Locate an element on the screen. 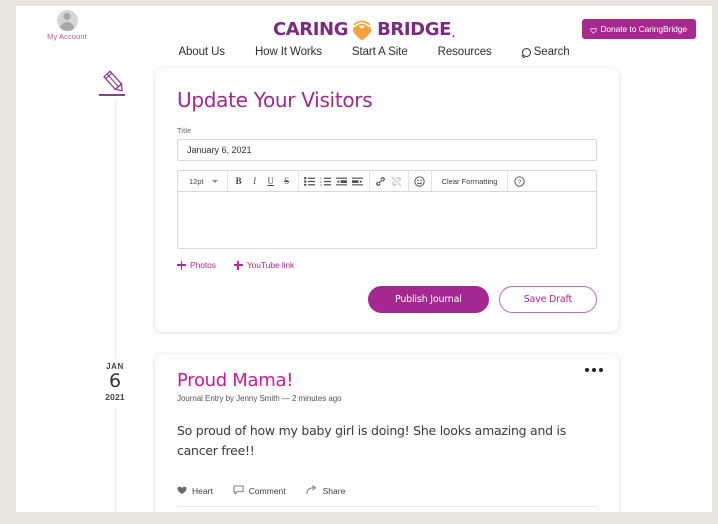  toolbar-group-link is located at coordinates (389, 181).